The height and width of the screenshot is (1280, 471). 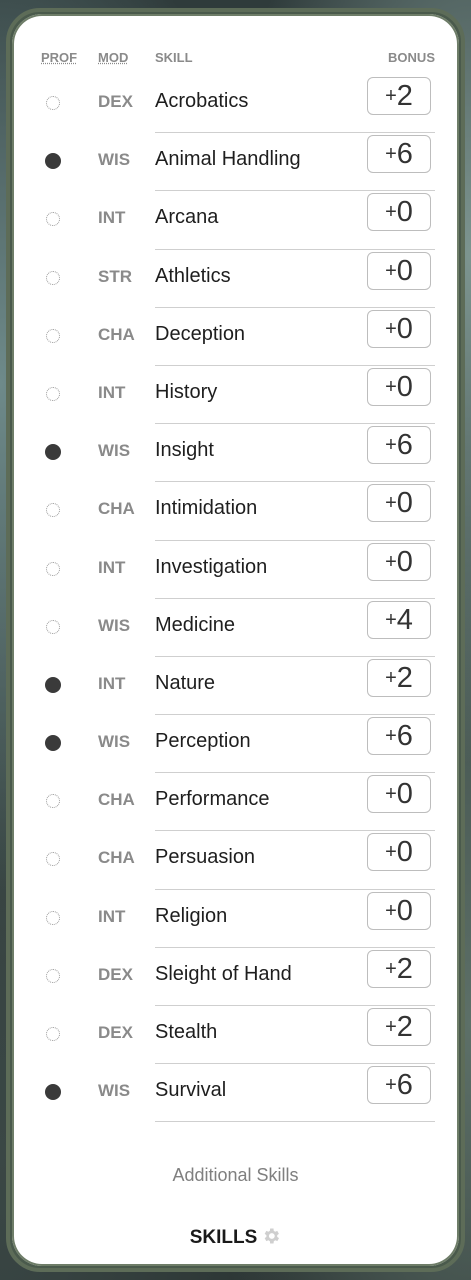 I want to click on skill-bonus-button: +4, so click(x=399, y=619).